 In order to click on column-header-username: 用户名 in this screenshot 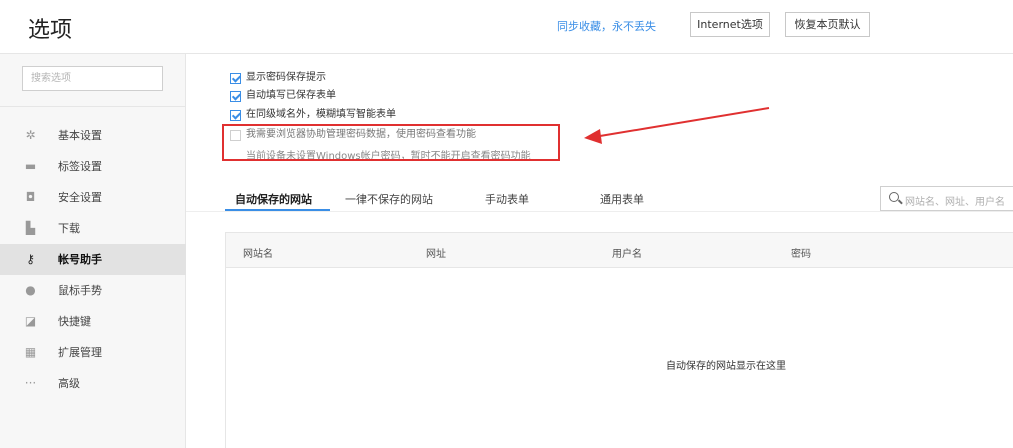, I will do `click(627, 254)`.